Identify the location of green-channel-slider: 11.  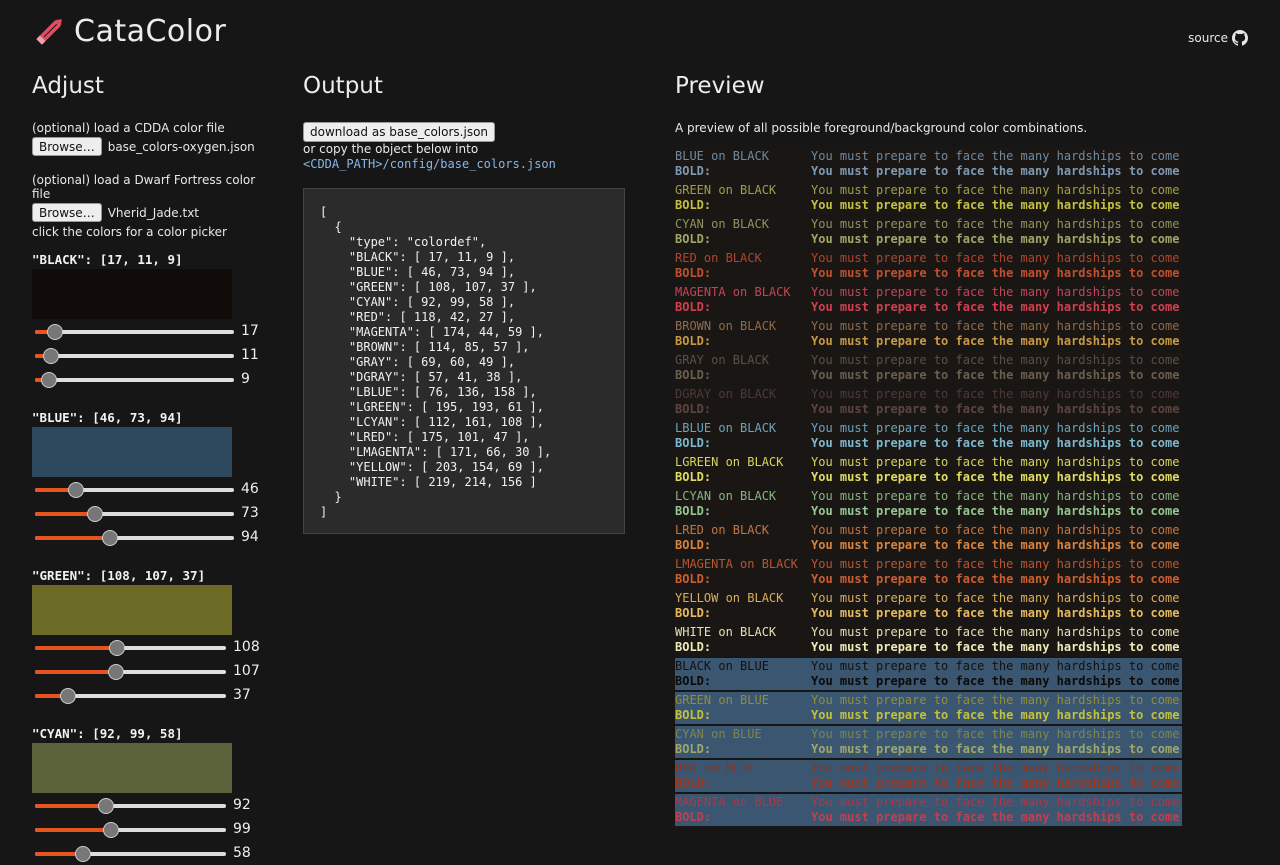
(145, 355).